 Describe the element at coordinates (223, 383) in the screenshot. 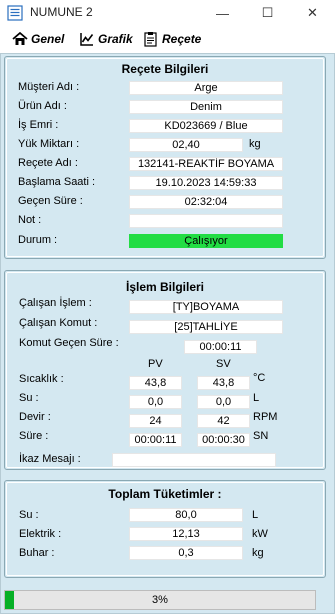

I see `sicaklik-sv-field: 43,8` at that location.